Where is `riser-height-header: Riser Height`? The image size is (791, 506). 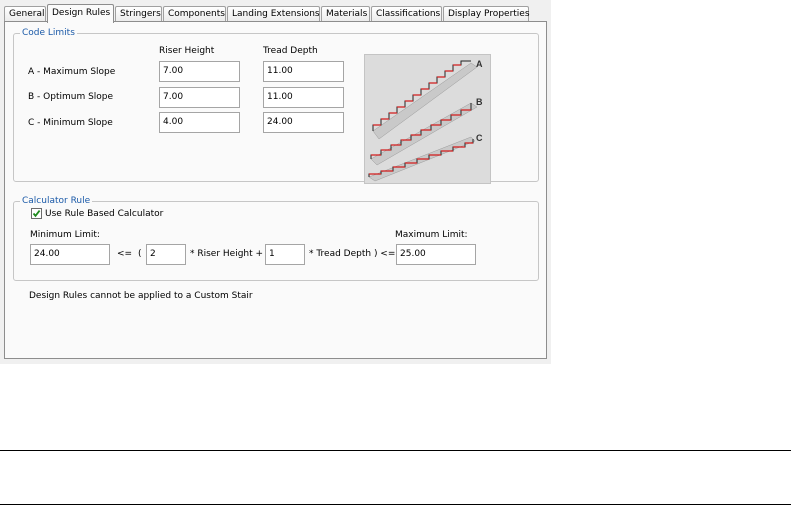 riser-height-header: Riser Height is located at coordinates (187, 51).